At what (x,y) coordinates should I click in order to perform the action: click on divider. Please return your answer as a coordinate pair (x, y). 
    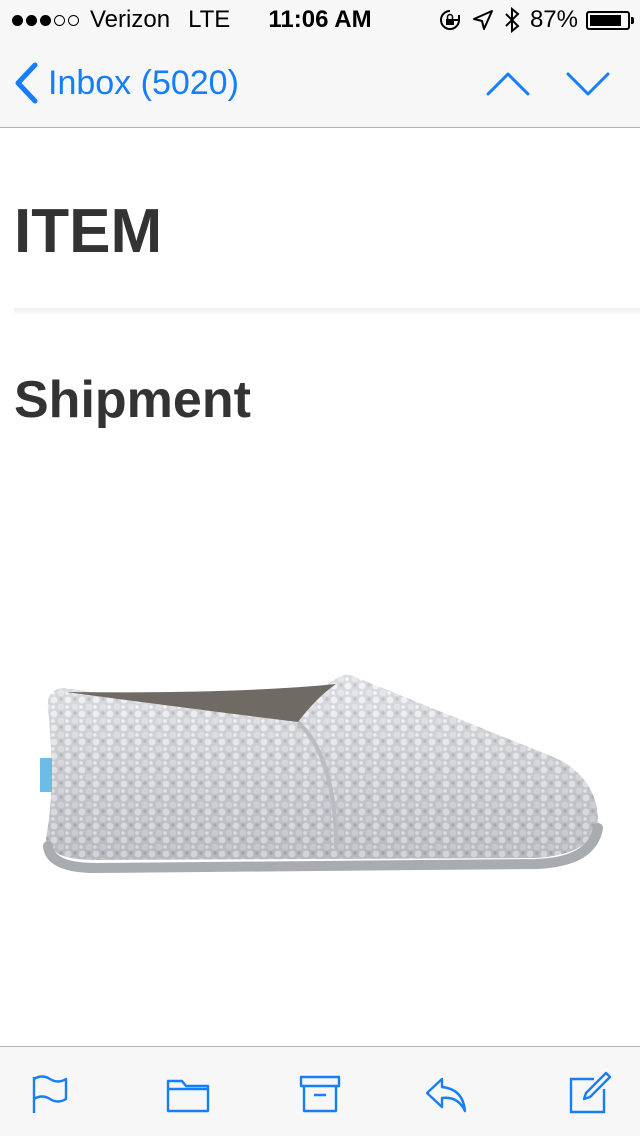
    Looking at the image, I should click on (327, 311).